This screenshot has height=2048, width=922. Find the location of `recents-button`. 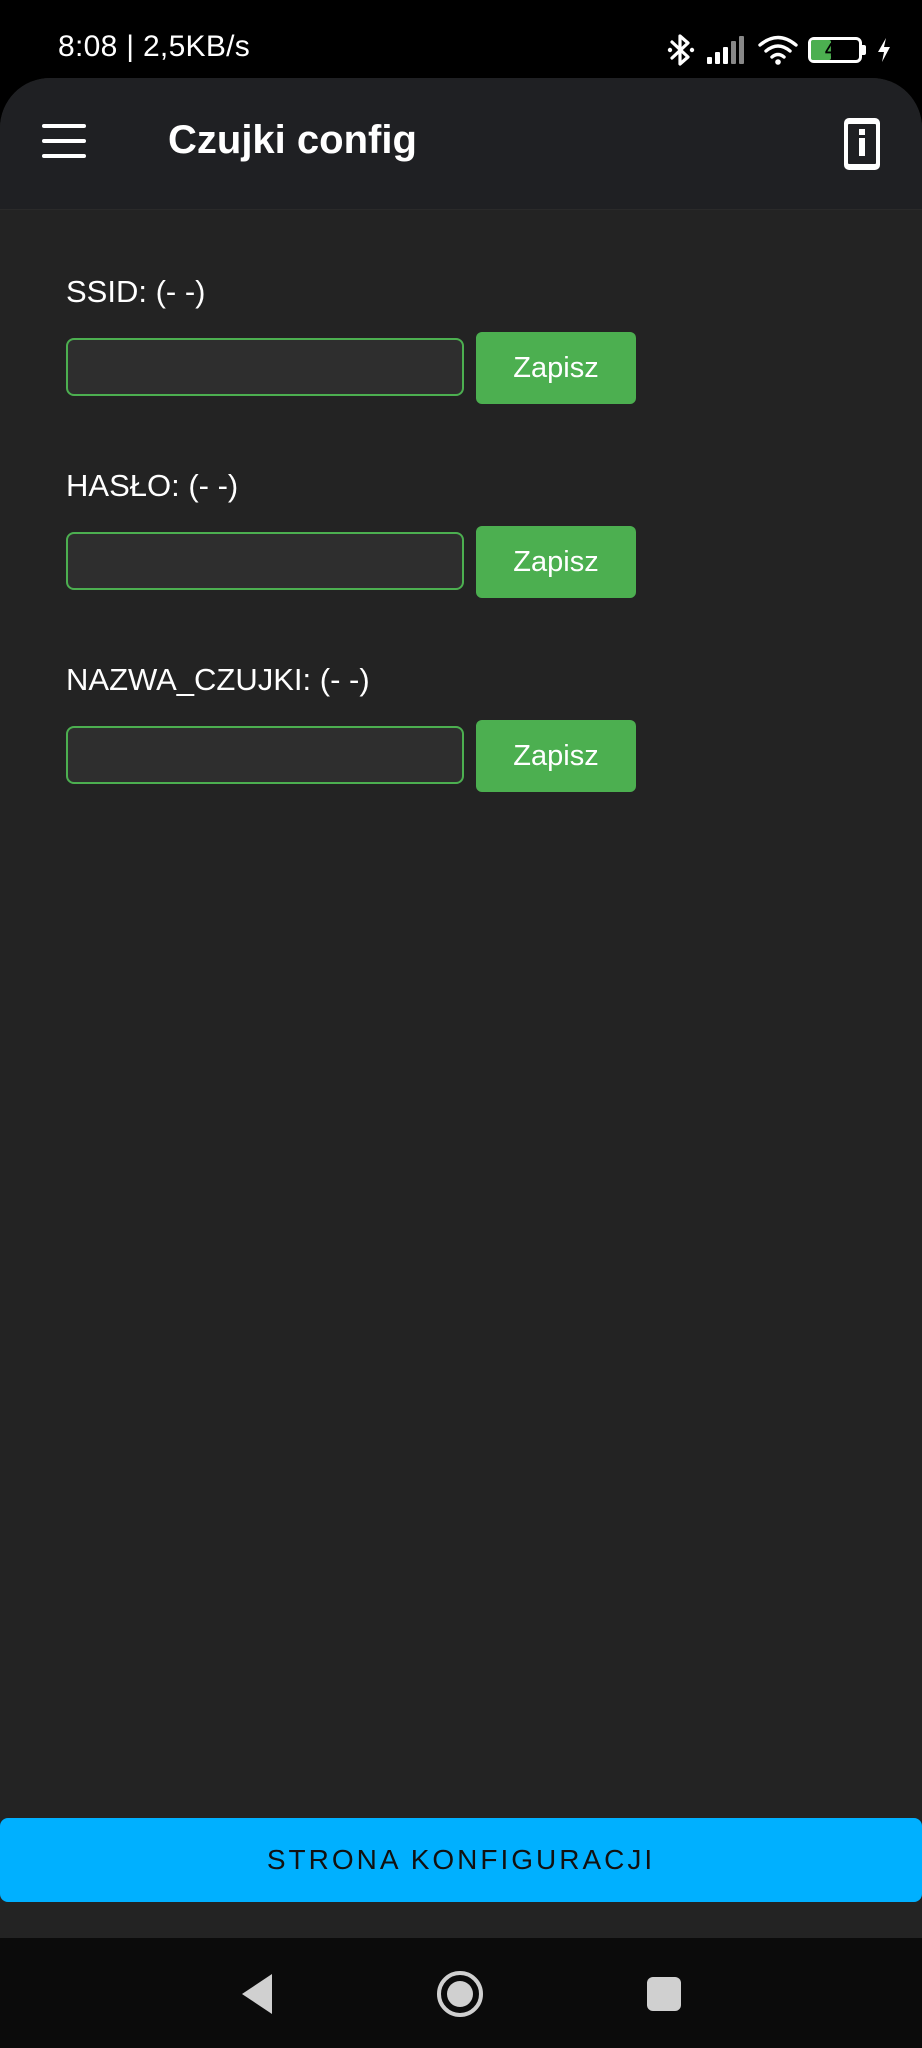

recents-button is located at coordinates (664, 1994).